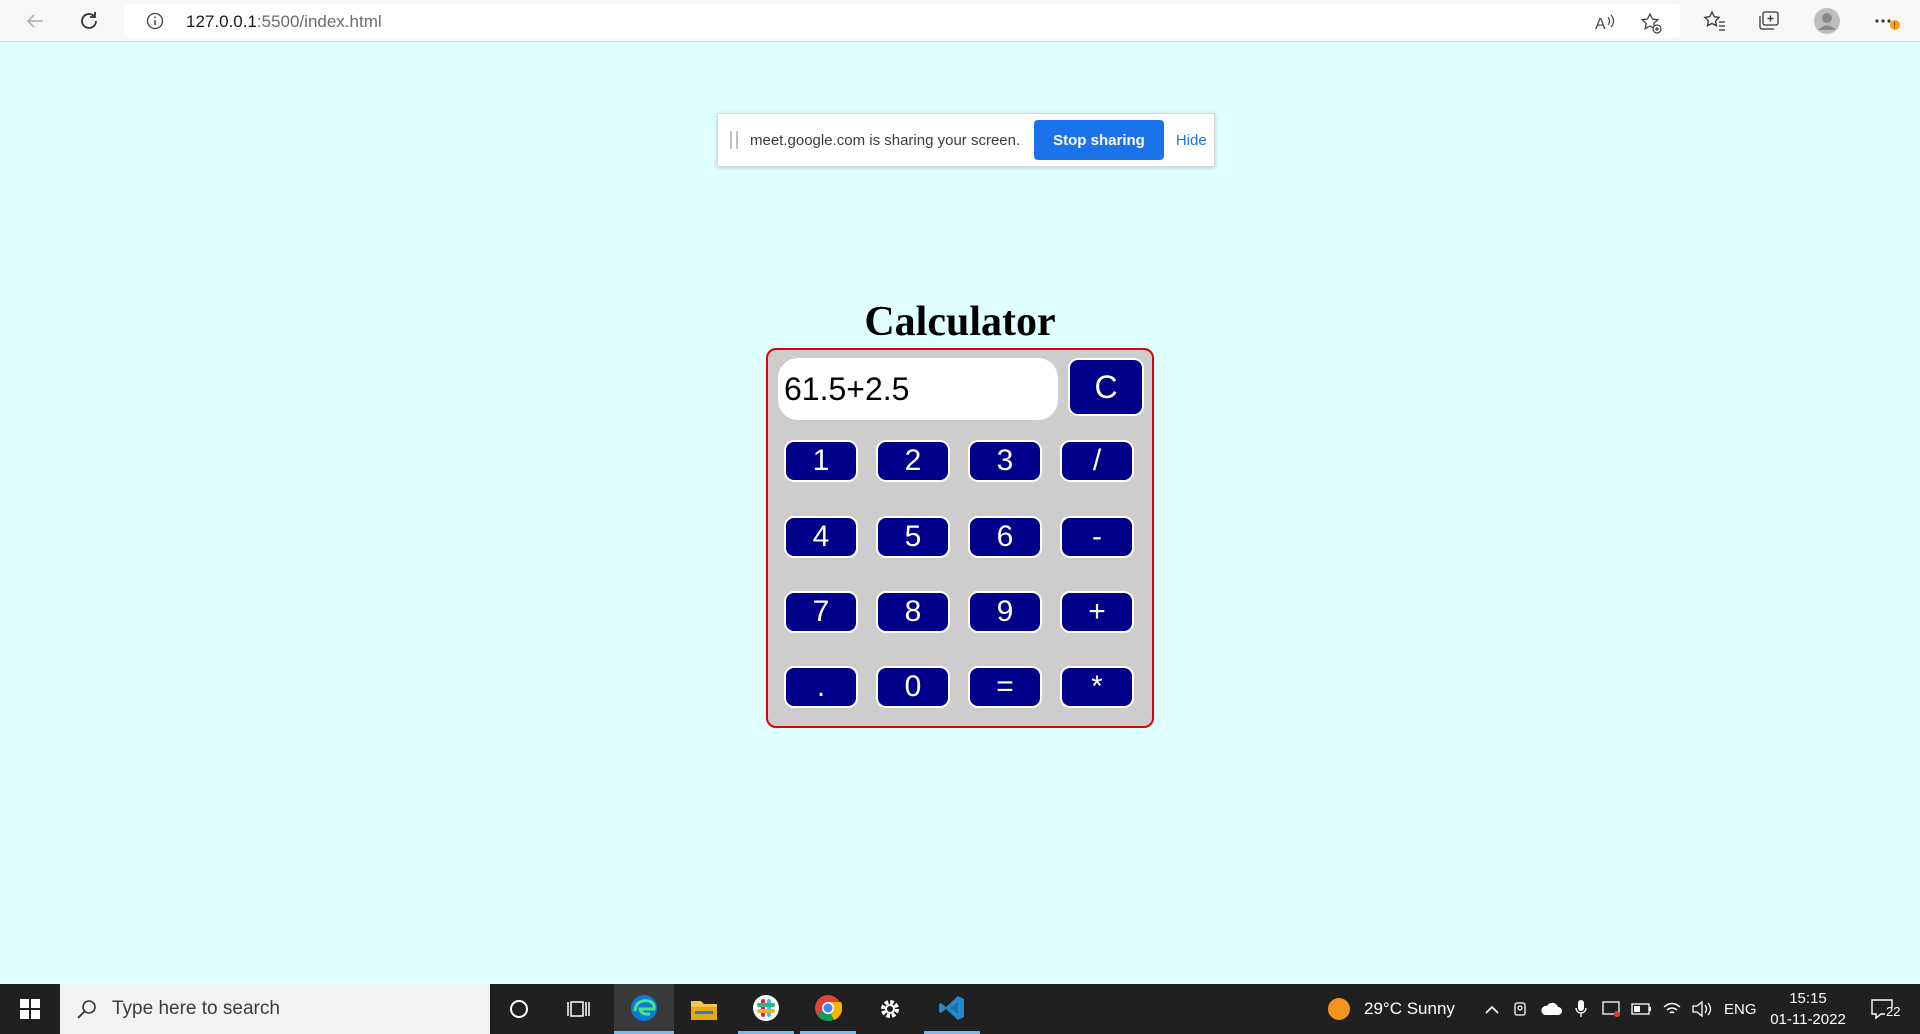 The height and width of the screenshot is (1034, 1920). Describe the element at coordinates (1808, 1019) in the screenshot. I see `clock-date: 01-11-2022` at that location.